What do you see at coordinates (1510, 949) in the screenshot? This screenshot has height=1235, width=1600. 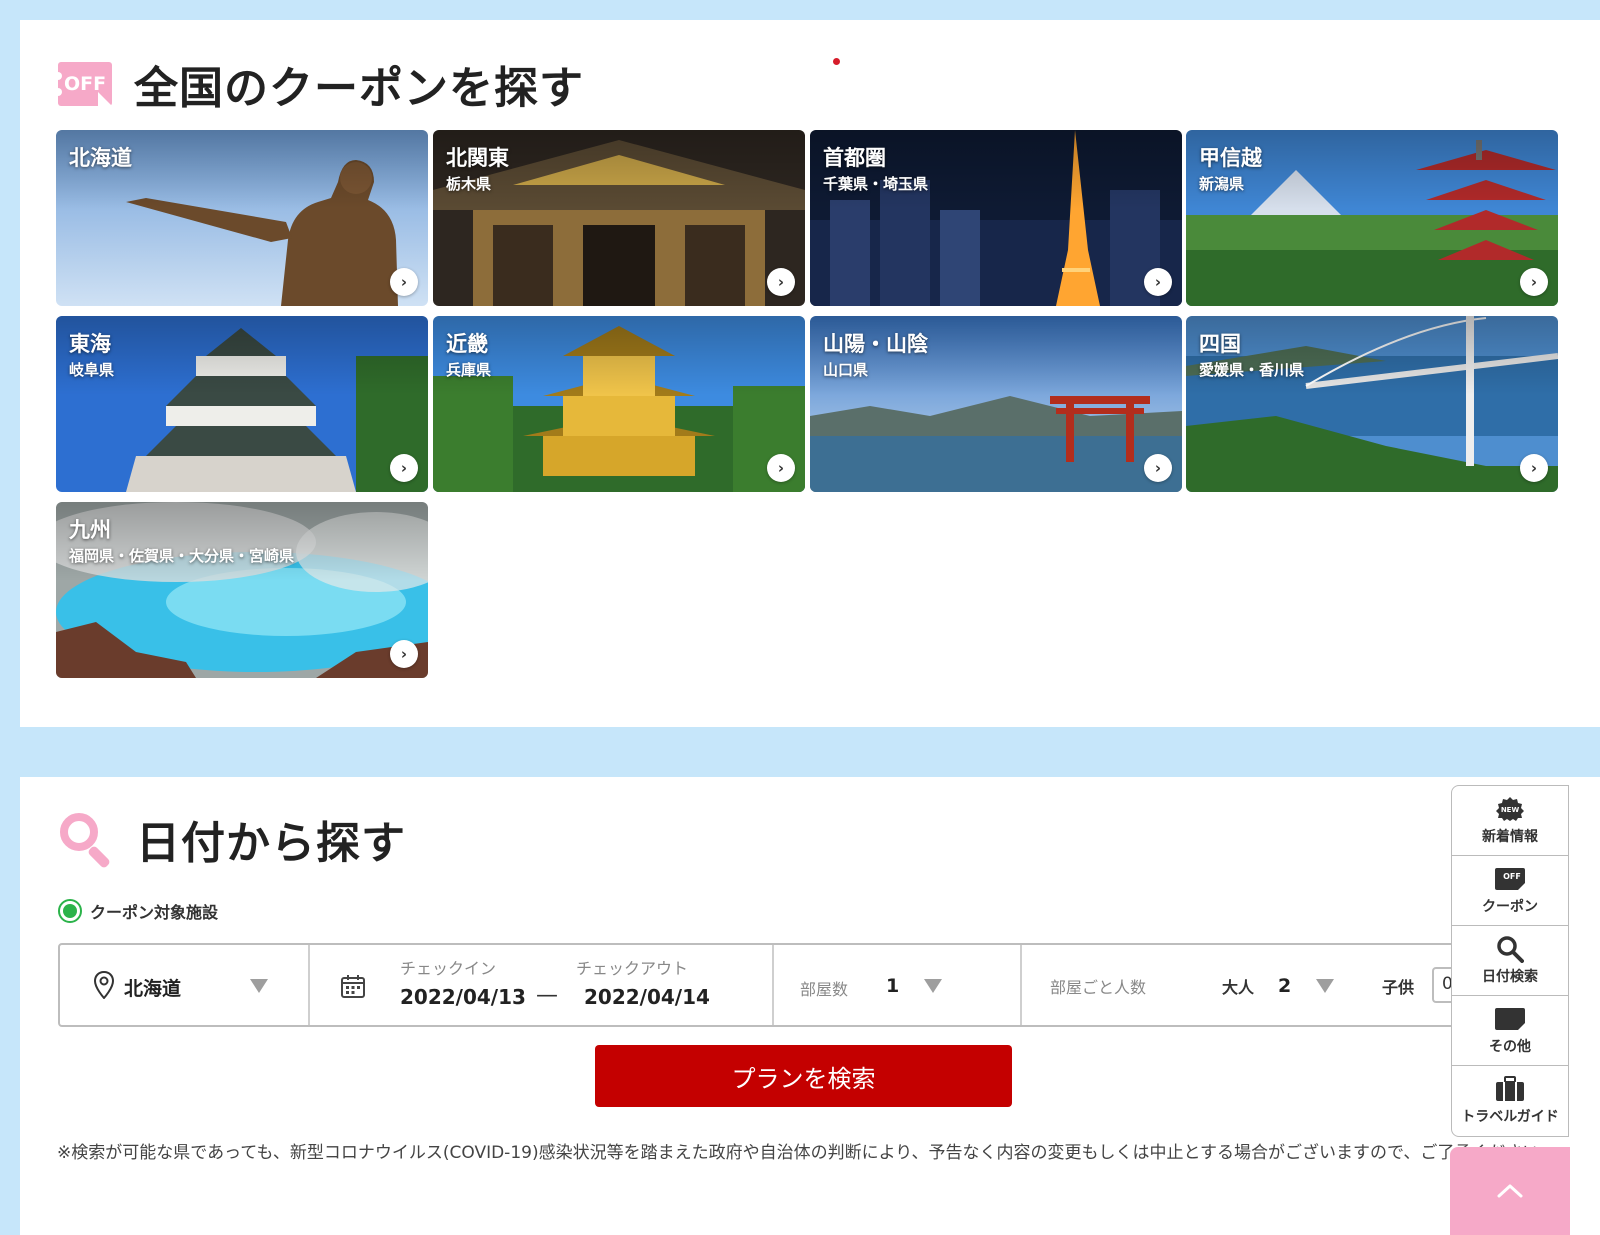 I see `search-icon` at bounding box center [1510, 949].